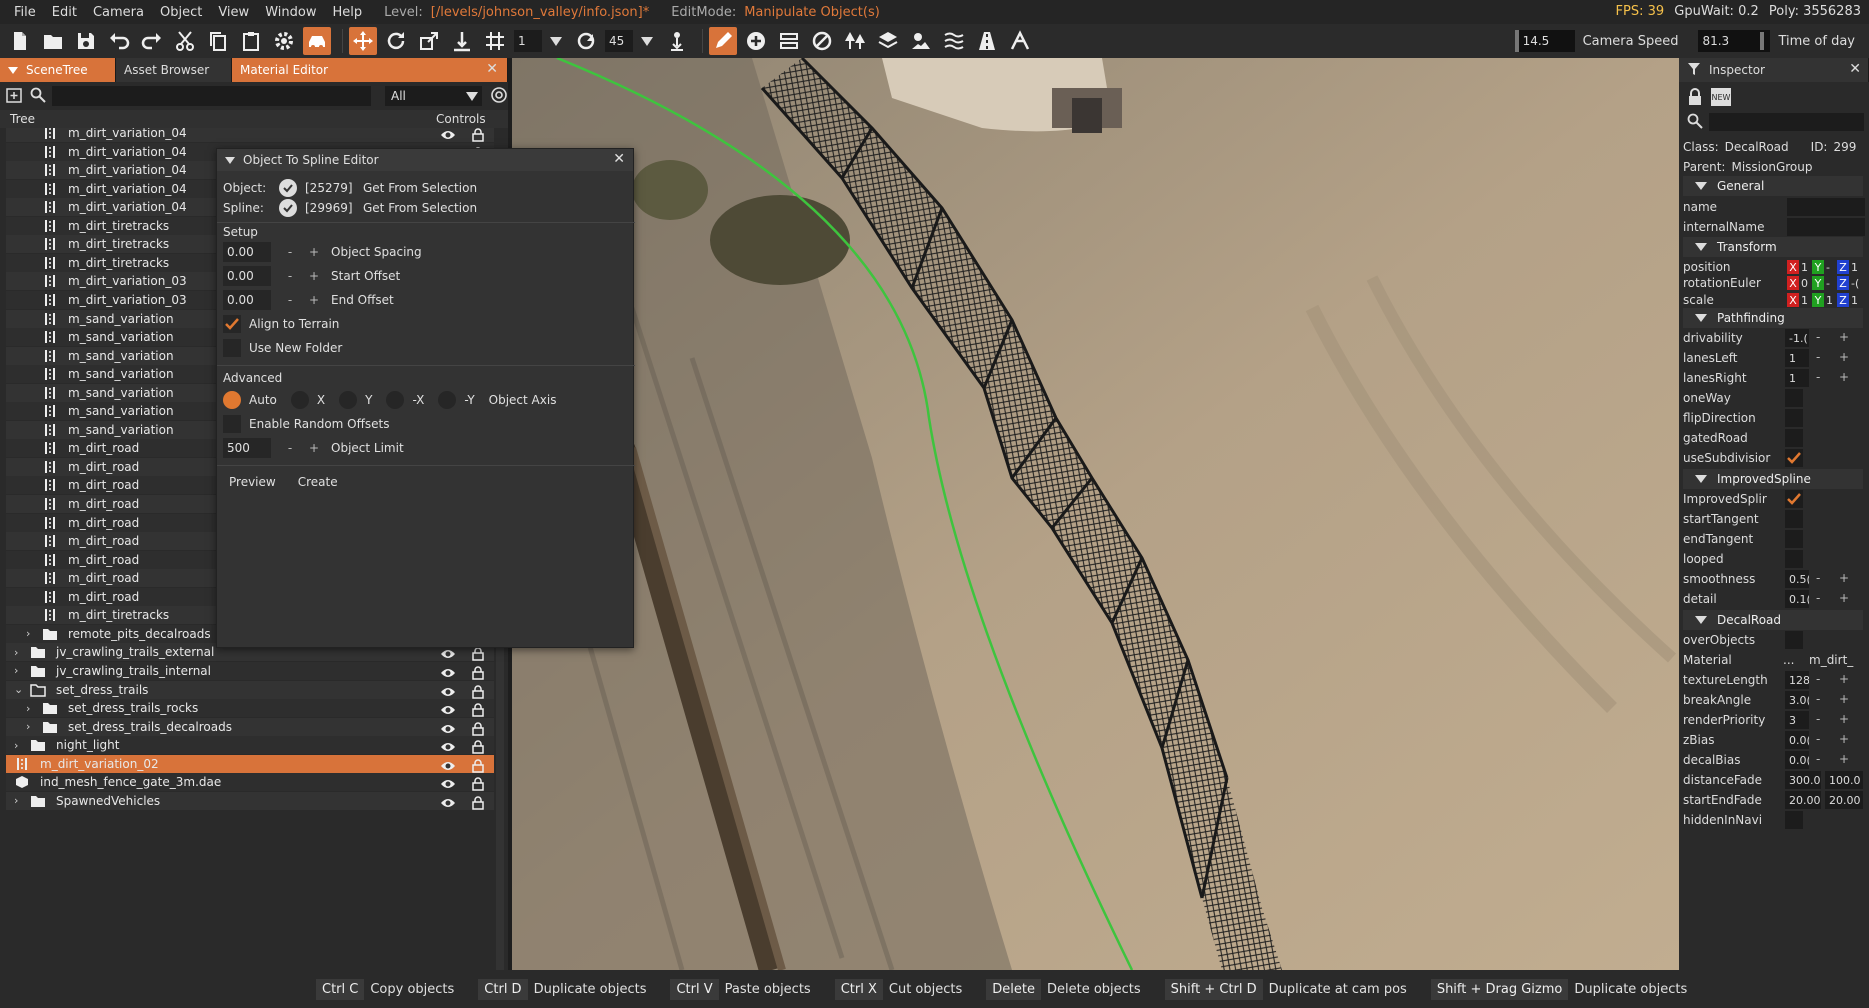  I want to click on startendfade-a-input: 20.00, so click(1803, 800).